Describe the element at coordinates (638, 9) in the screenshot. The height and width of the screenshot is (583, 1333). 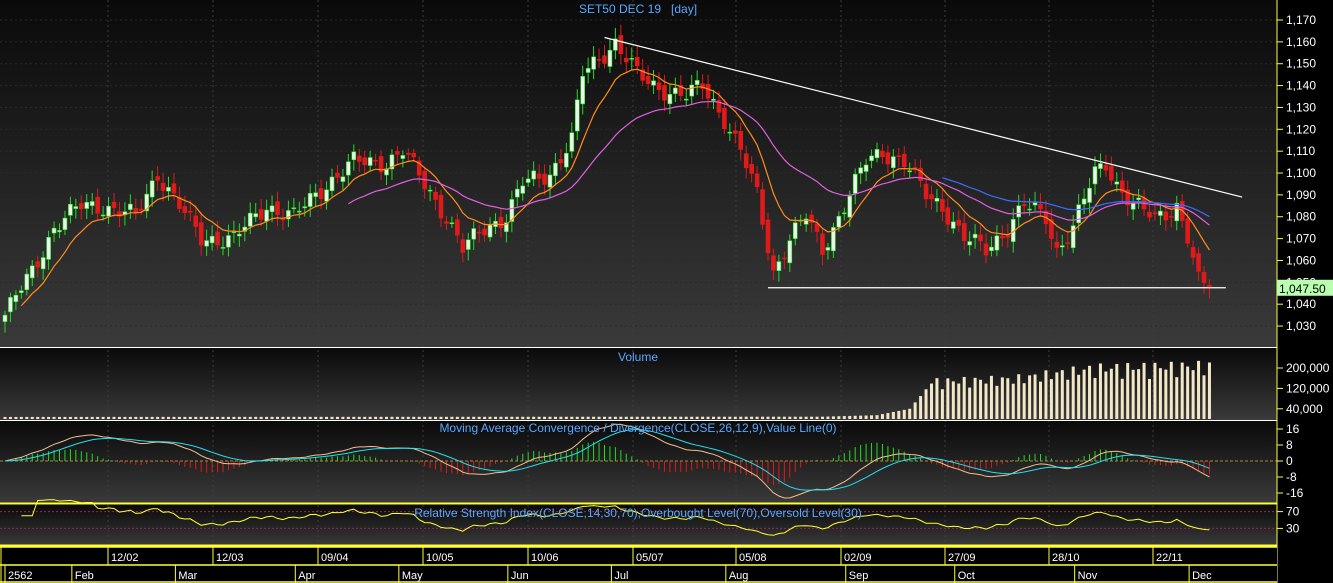
I see `chart-title: SET50 DEC 19 [day]` at that location.